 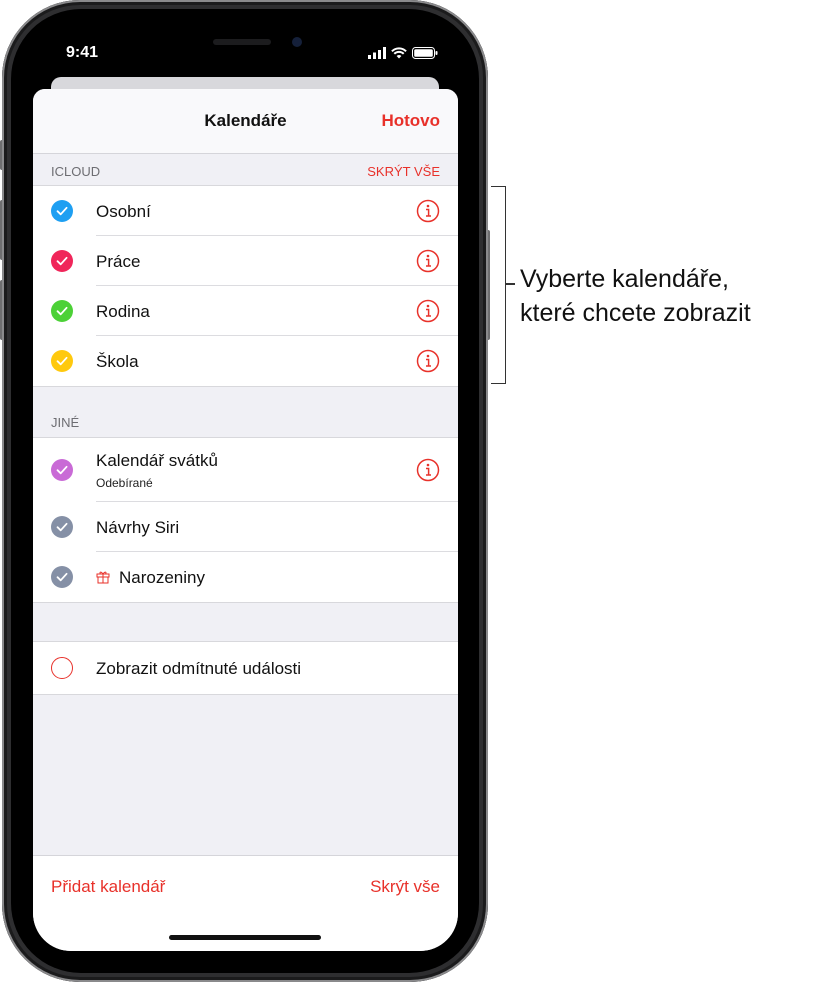 What do you see at coordinates (410, 121) in the screenshot?
I see `done-button: Hotovo` at bounding box center [410, 121].